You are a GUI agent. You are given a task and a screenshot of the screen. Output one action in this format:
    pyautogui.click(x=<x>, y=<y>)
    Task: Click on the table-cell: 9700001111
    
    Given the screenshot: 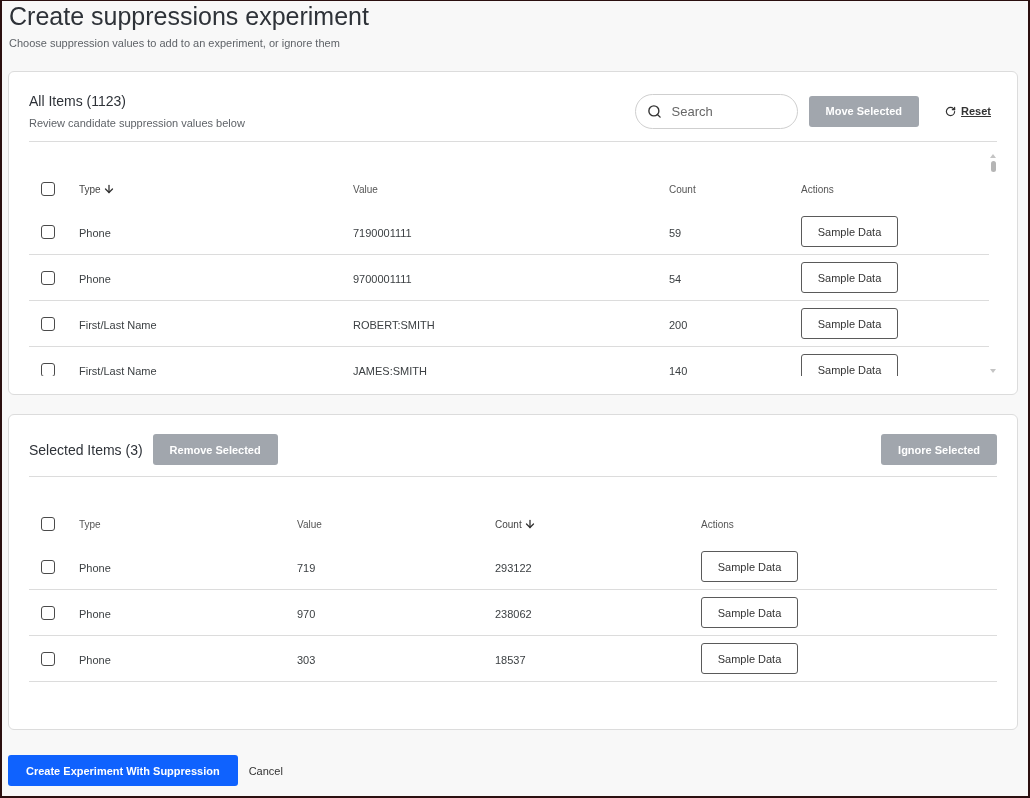 What is the action you would take?
    pyautogui.click(x=382, y=278)
    